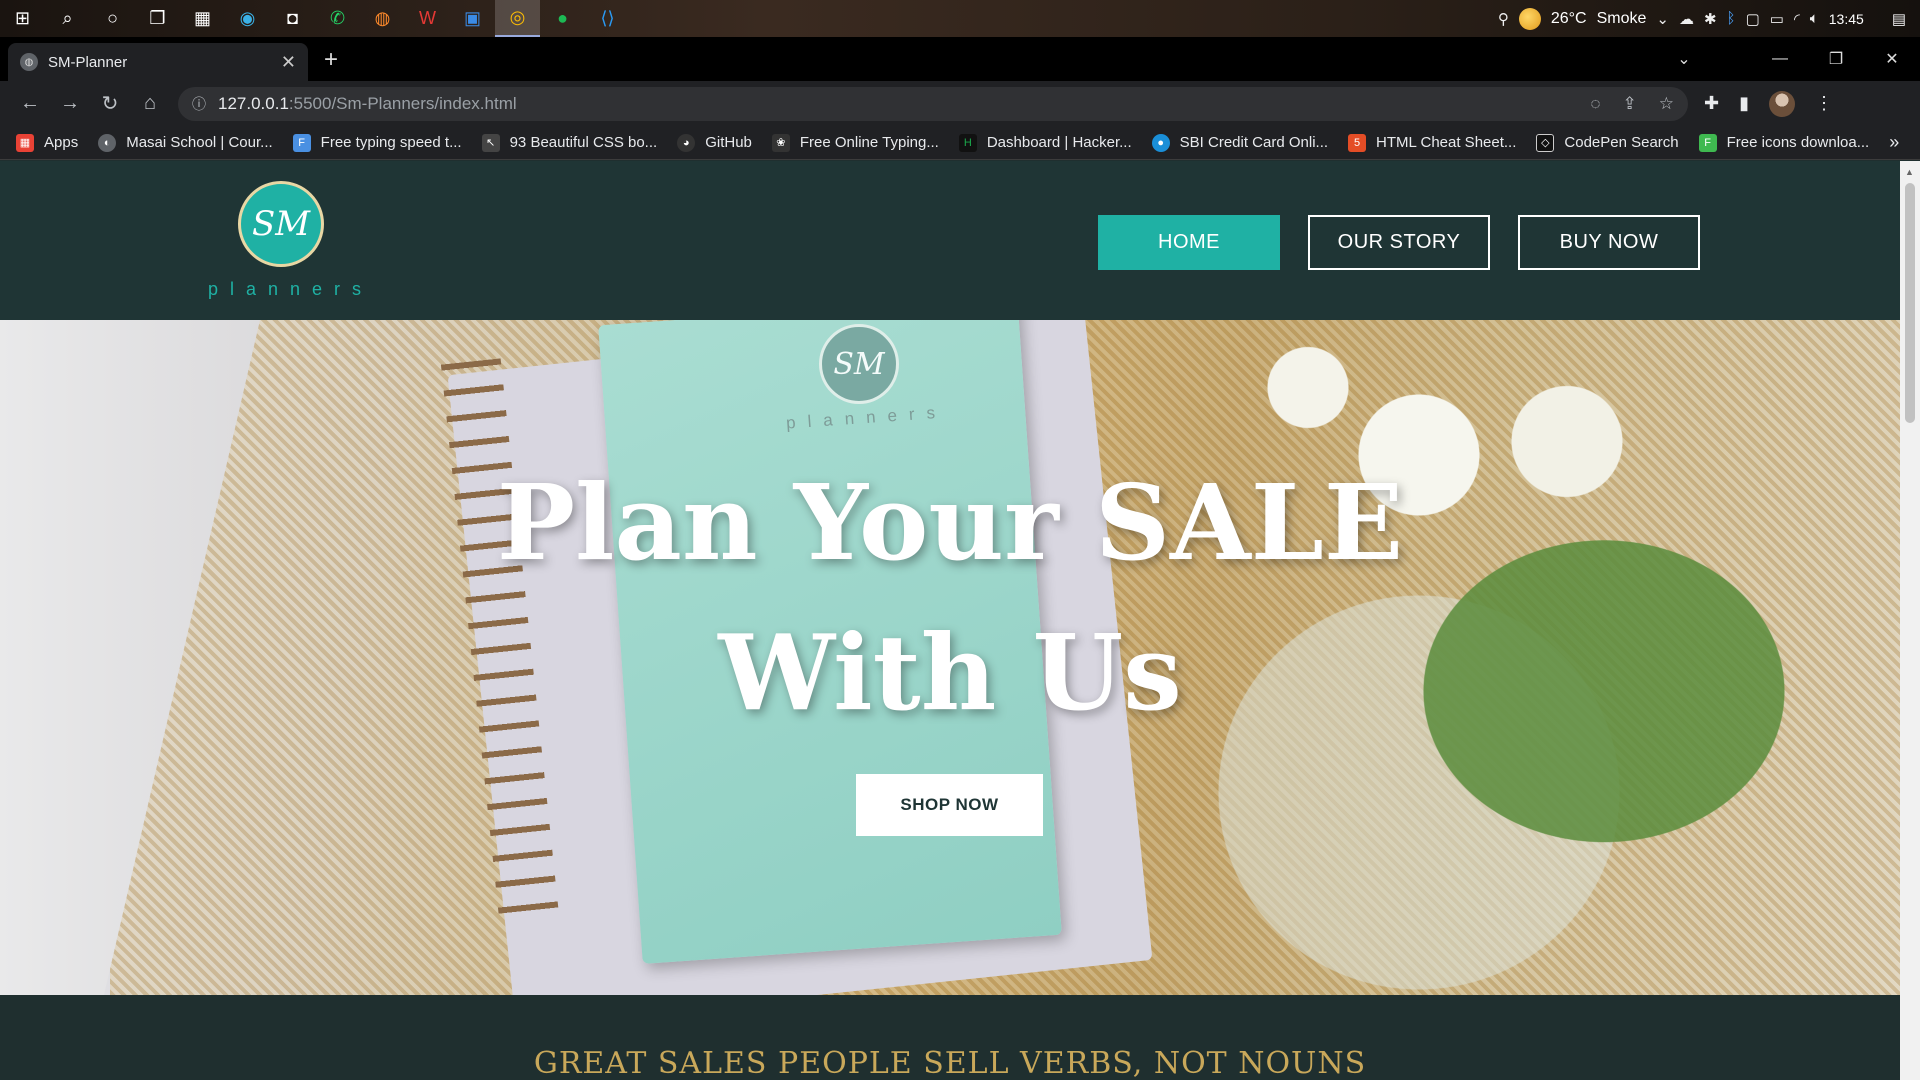 The image size is (1920, 1080). What do you see at coordinates (253, 103) in the screenshot?
I see `url-host: 127.0.0.1` at bounding box center [253, 103].